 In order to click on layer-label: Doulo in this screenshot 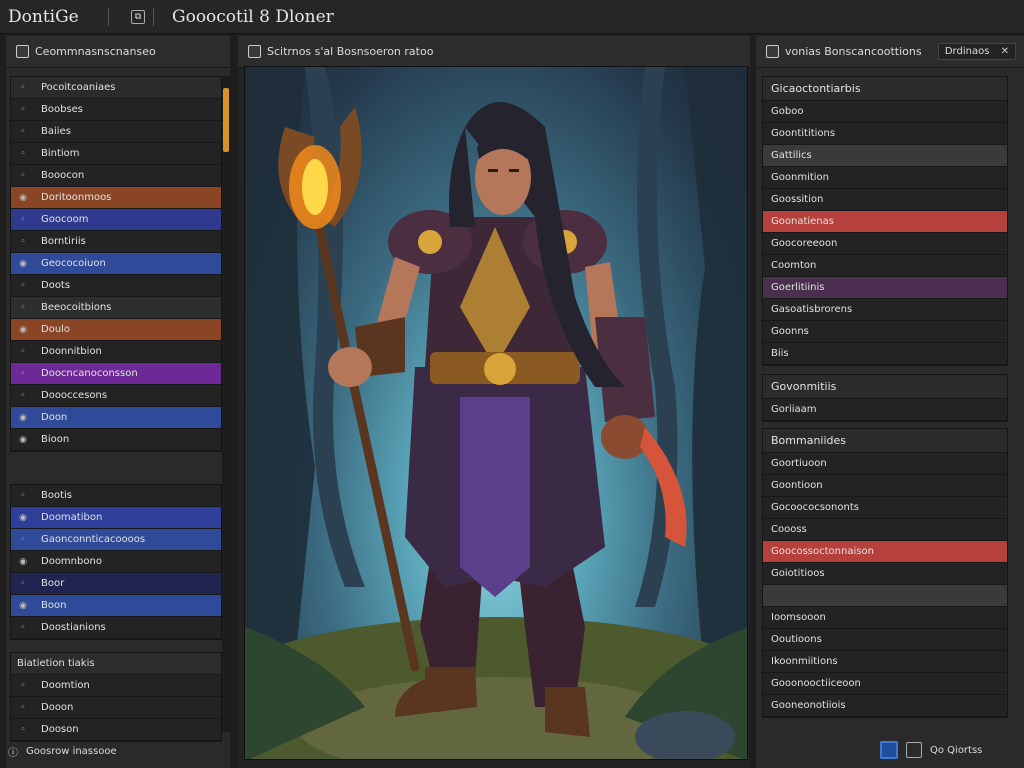, I will do `click(56, 329)`.